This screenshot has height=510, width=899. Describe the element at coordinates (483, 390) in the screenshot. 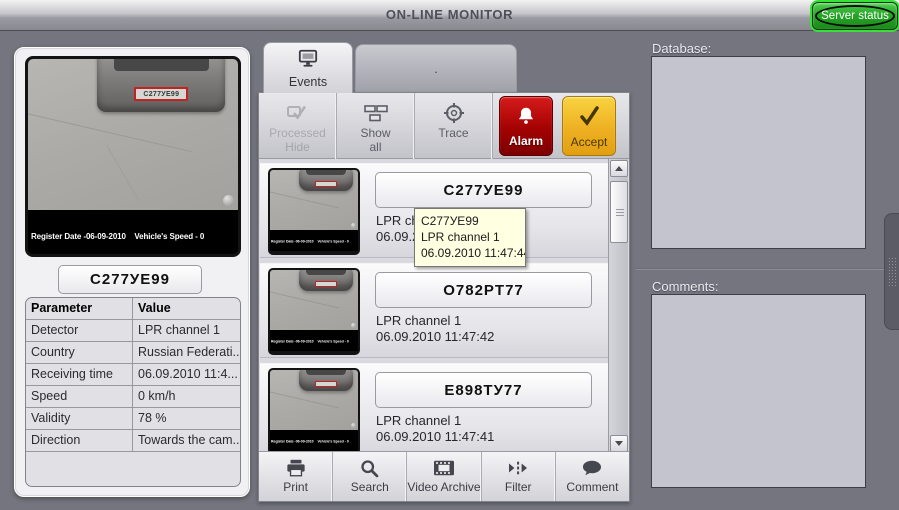

I see `event-plate-label: E898TУ77` at that location.